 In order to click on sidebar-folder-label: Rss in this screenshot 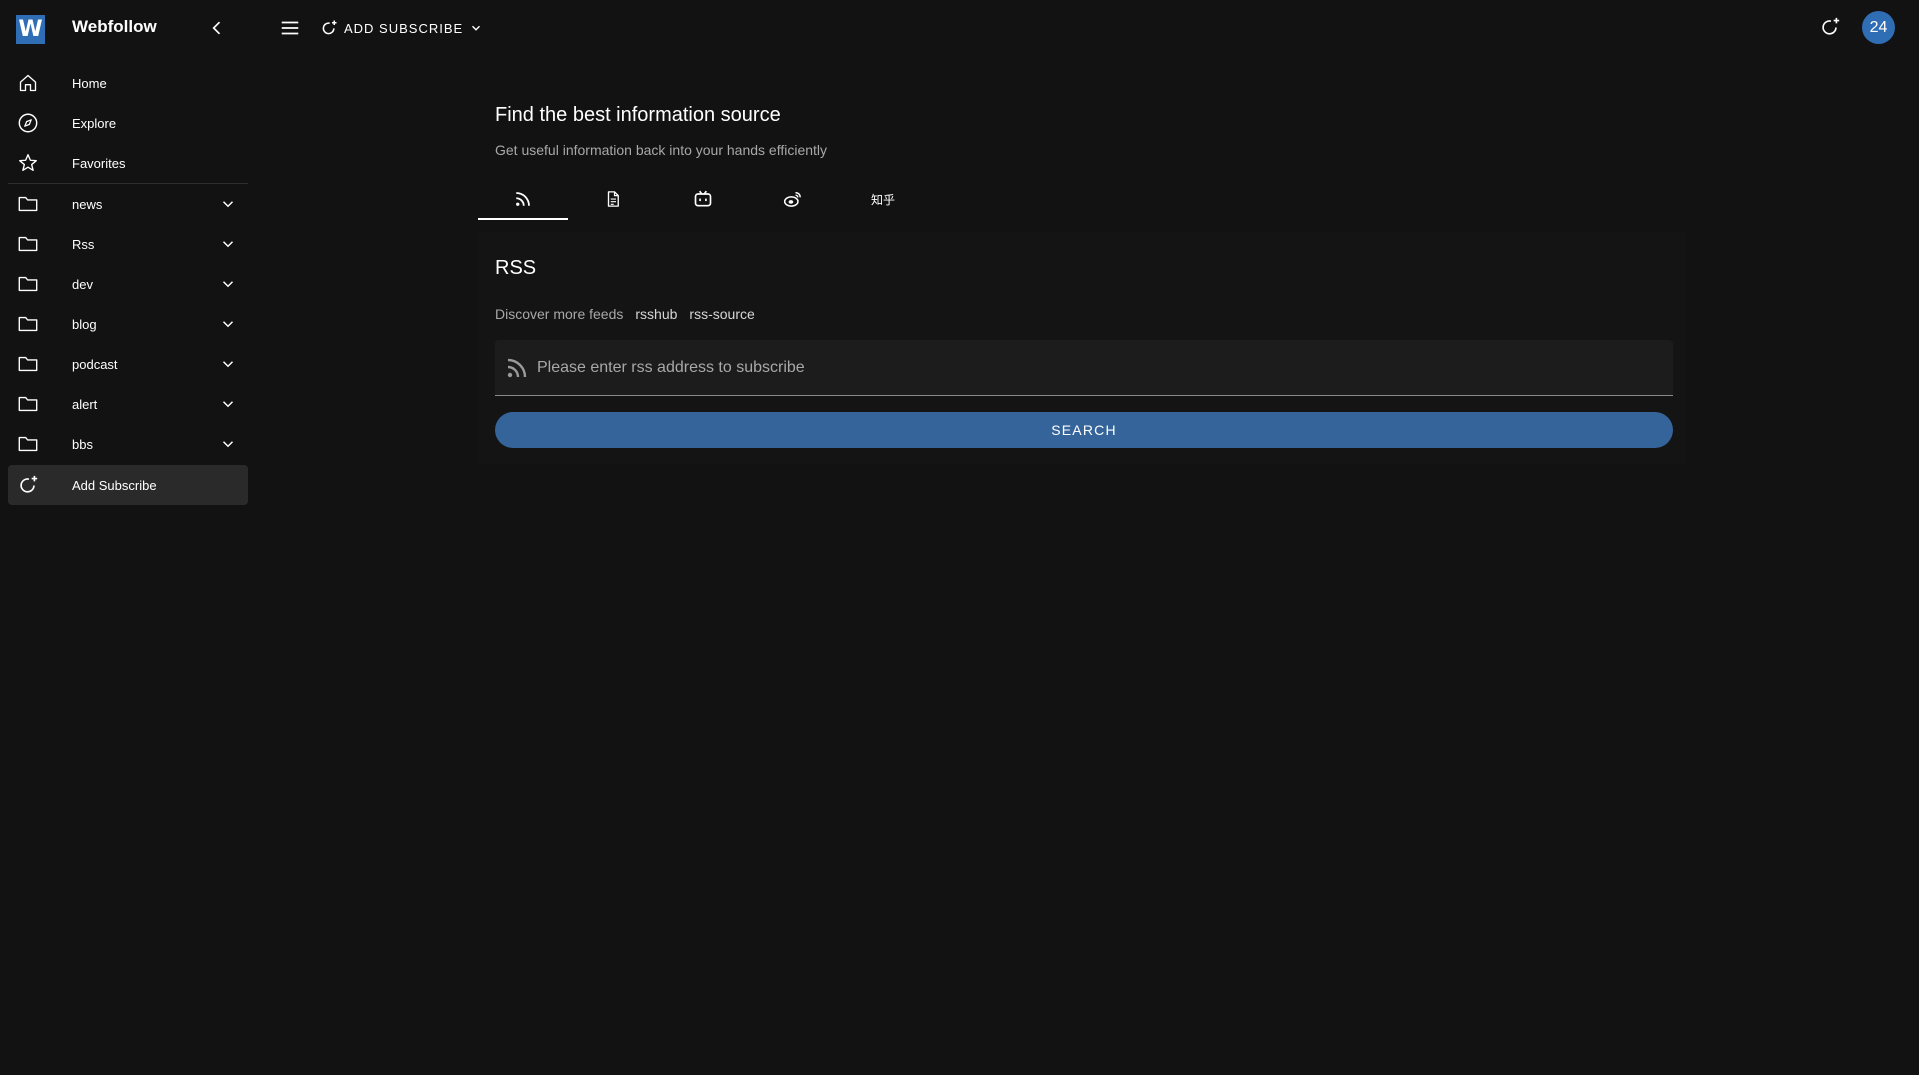, I will do `click(83, 244)`.